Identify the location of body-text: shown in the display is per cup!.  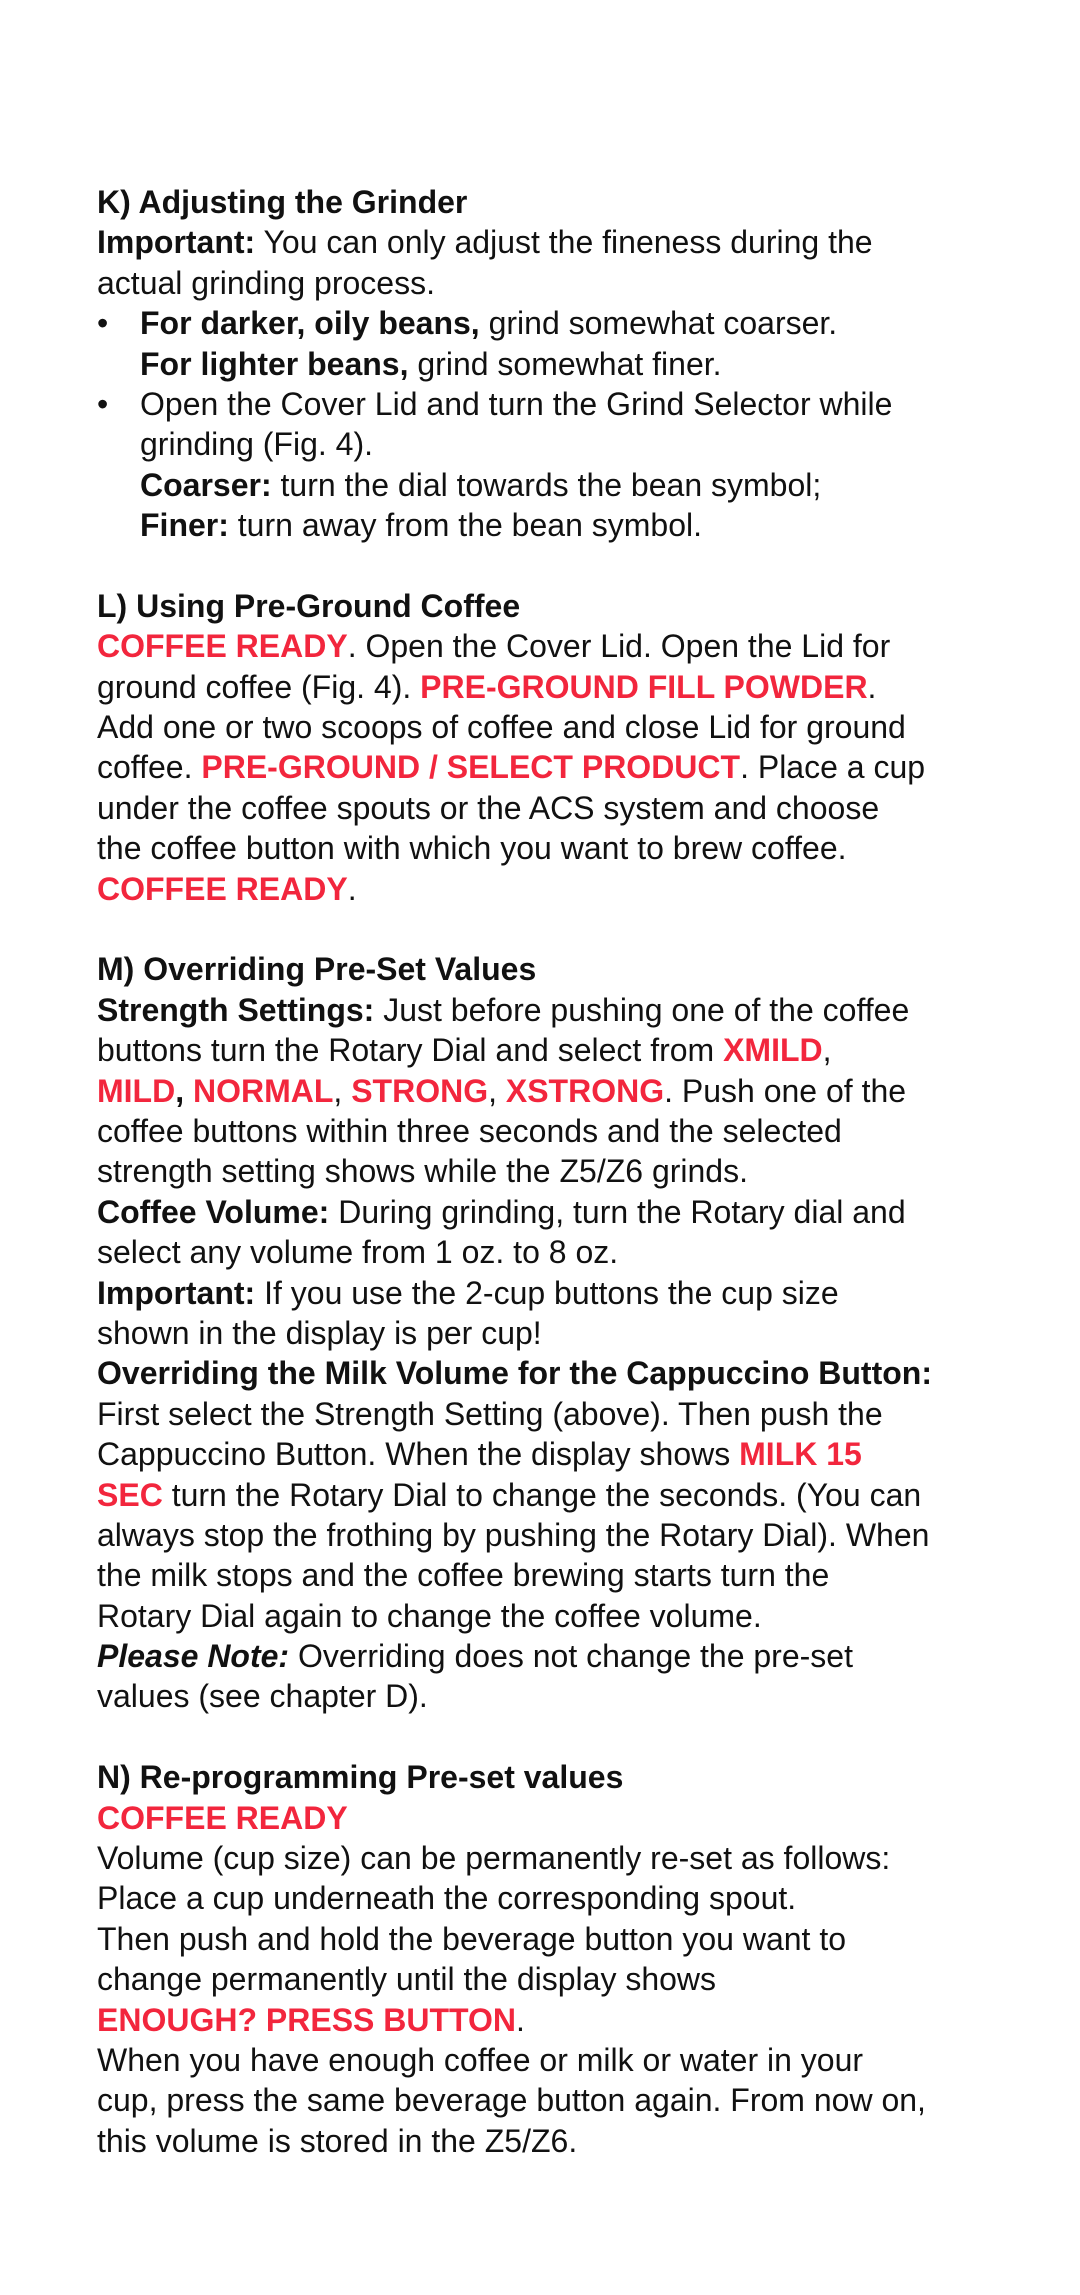
(319, 1332).